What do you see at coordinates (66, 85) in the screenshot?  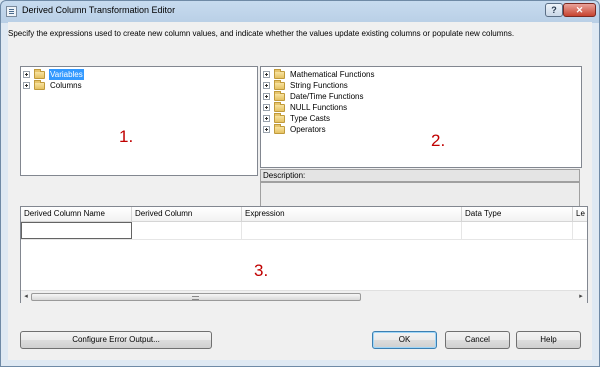 I see `tree-item-label: Columns` at bounding box center [66, 85].